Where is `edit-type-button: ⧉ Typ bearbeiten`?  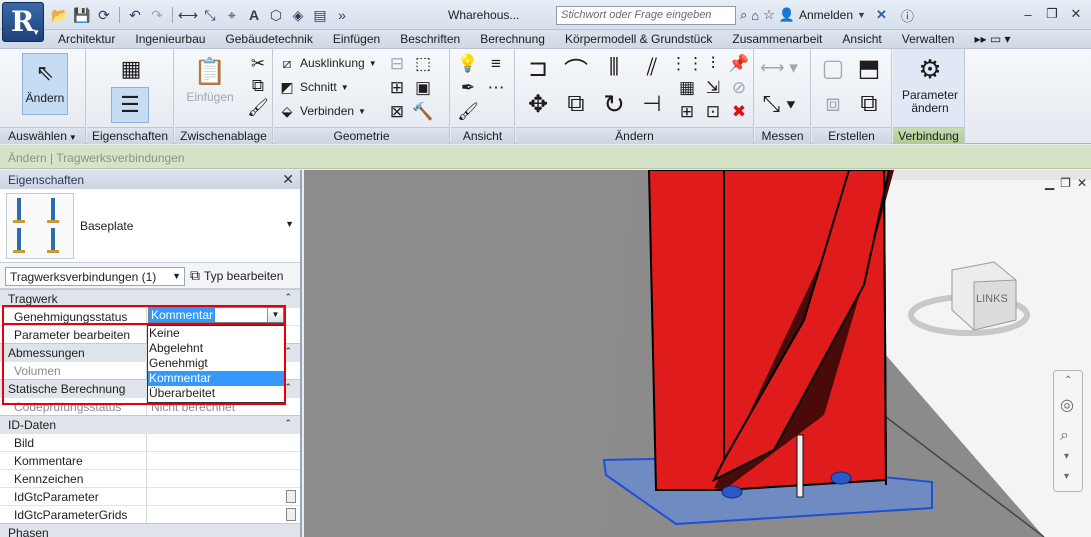 edit-type-button: ⧉ Typ bearbeiten is located at coordinates (236, 275).